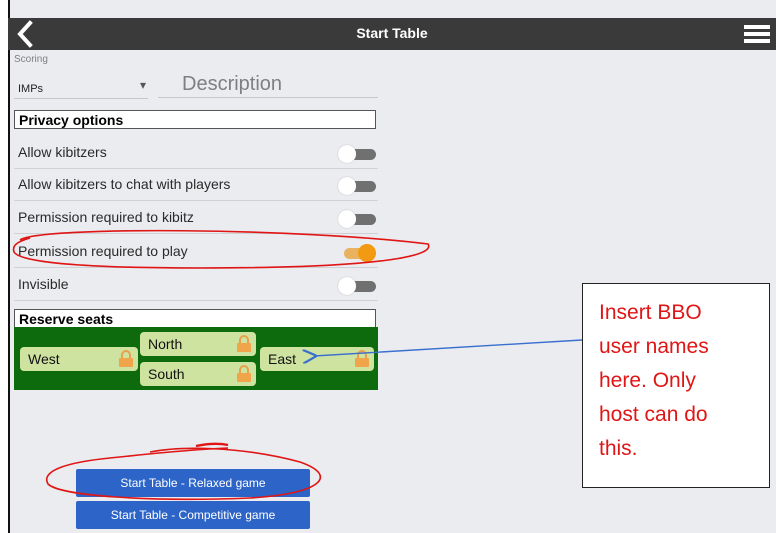  Describe the element at coordinates (195, 318) in the screenshot. I see `reserve-seats-header: Reserve seats` at that location.